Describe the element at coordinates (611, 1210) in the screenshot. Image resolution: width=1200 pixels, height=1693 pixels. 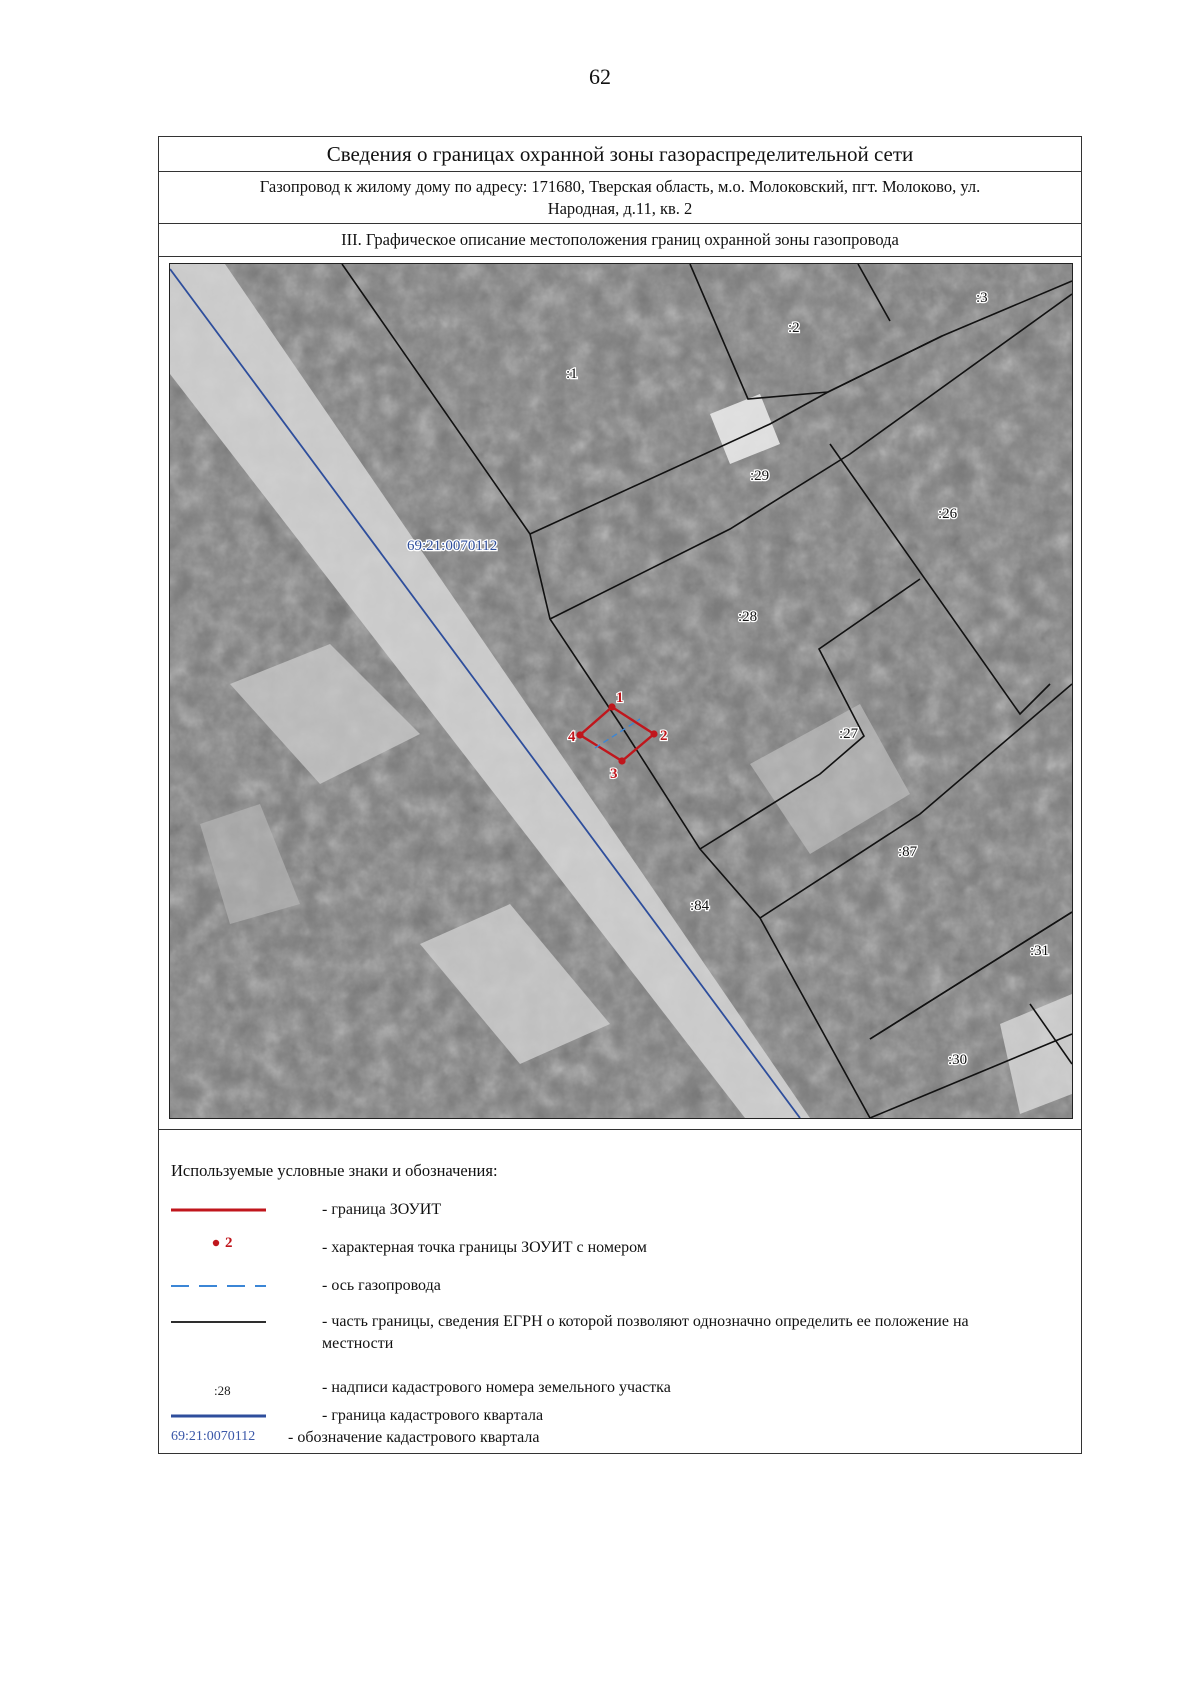
I see `legend-item-zone-boundary: - граница ЗОУИТ` at that location.